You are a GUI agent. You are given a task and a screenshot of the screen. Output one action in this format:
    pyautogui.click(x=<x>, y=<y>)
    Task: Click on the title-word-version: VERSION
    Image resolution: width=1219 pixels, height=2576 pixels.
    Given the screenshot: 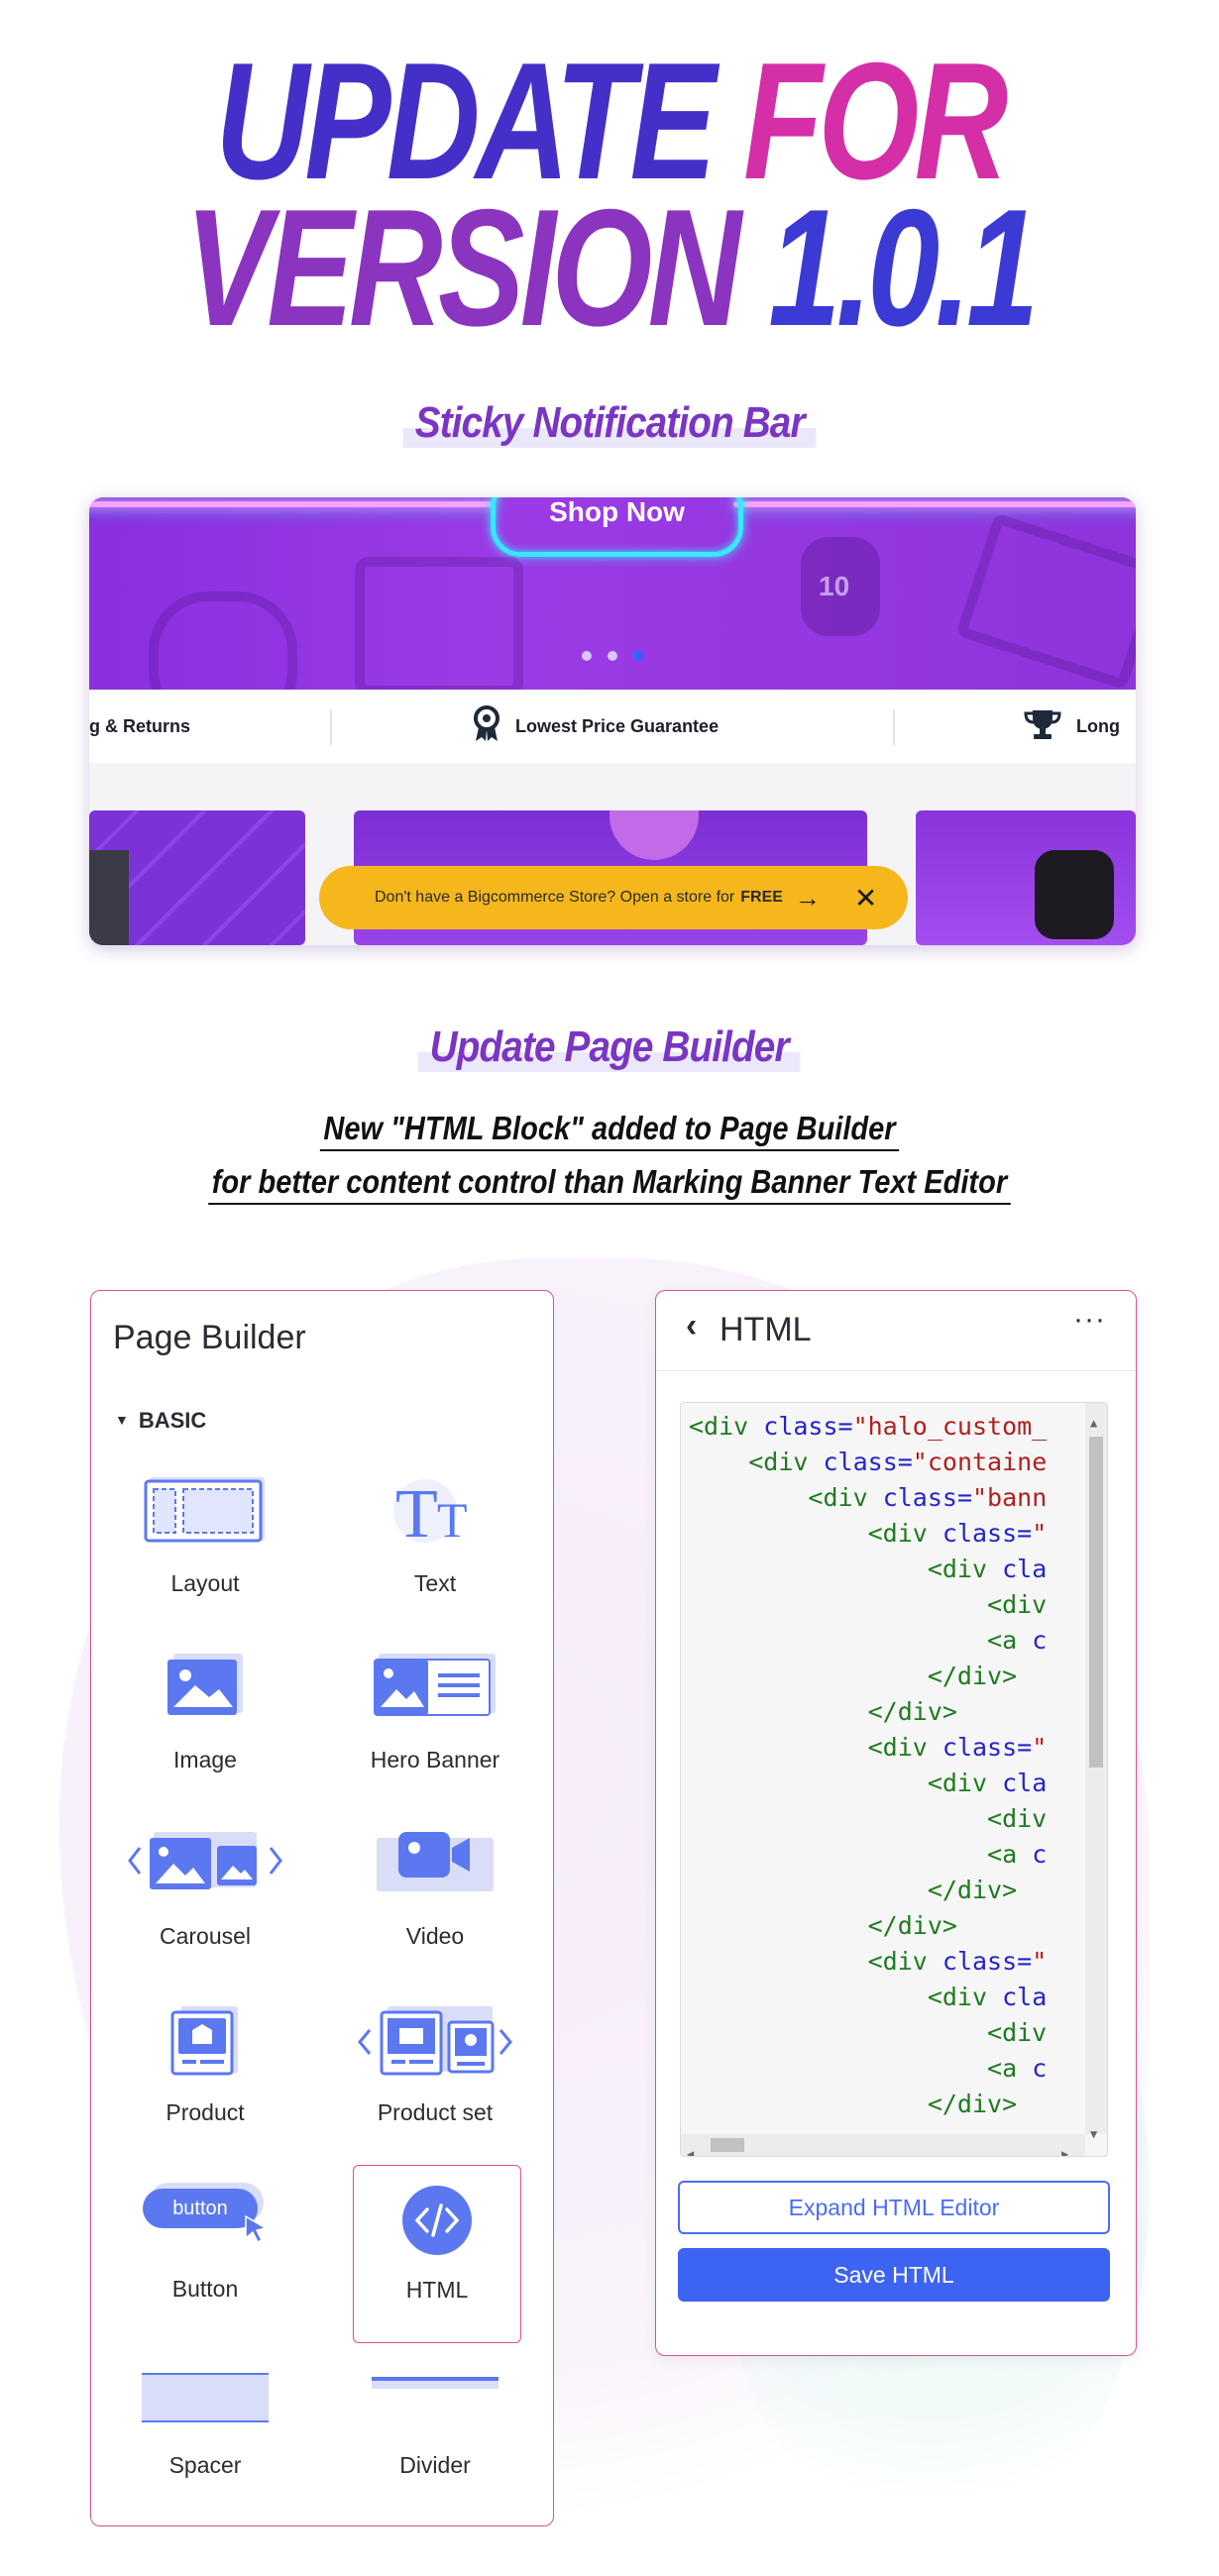 What is the action you would take?
    pyautogui.click(x=463, y=267)
    